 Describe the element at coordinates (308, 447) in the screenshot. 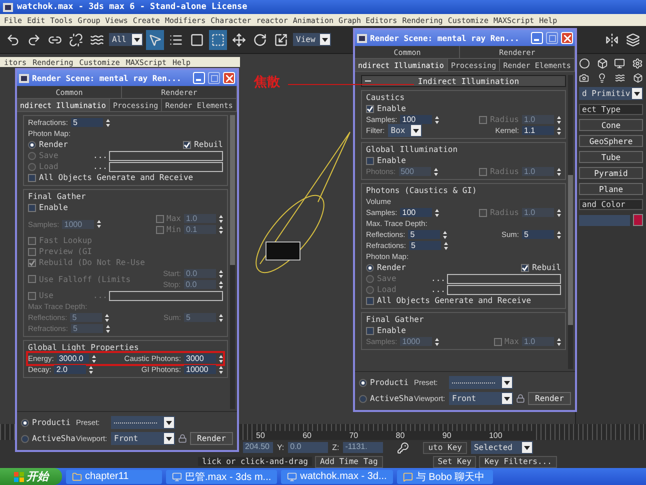

I see `y-coordinate-field: 0.0` at that location.